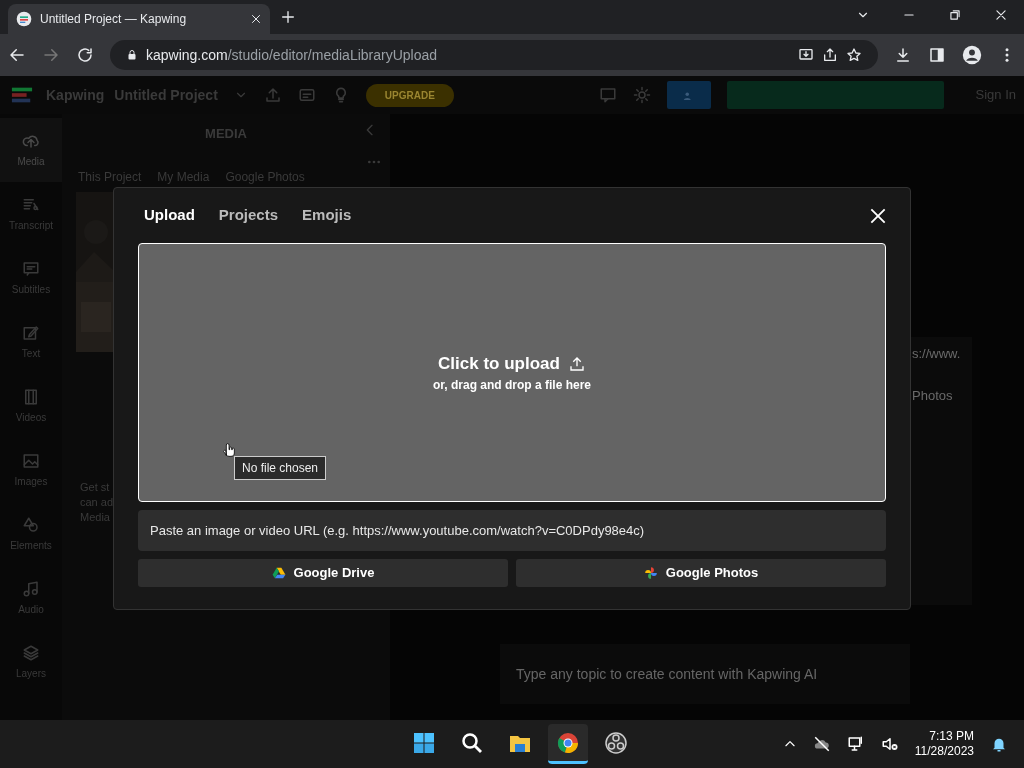 The width and height of the screenshot is (1024, 768). What do you see at coordinates (31, 460) in the screenshot?
I see `image-icon` at bounding box center [31, 460].